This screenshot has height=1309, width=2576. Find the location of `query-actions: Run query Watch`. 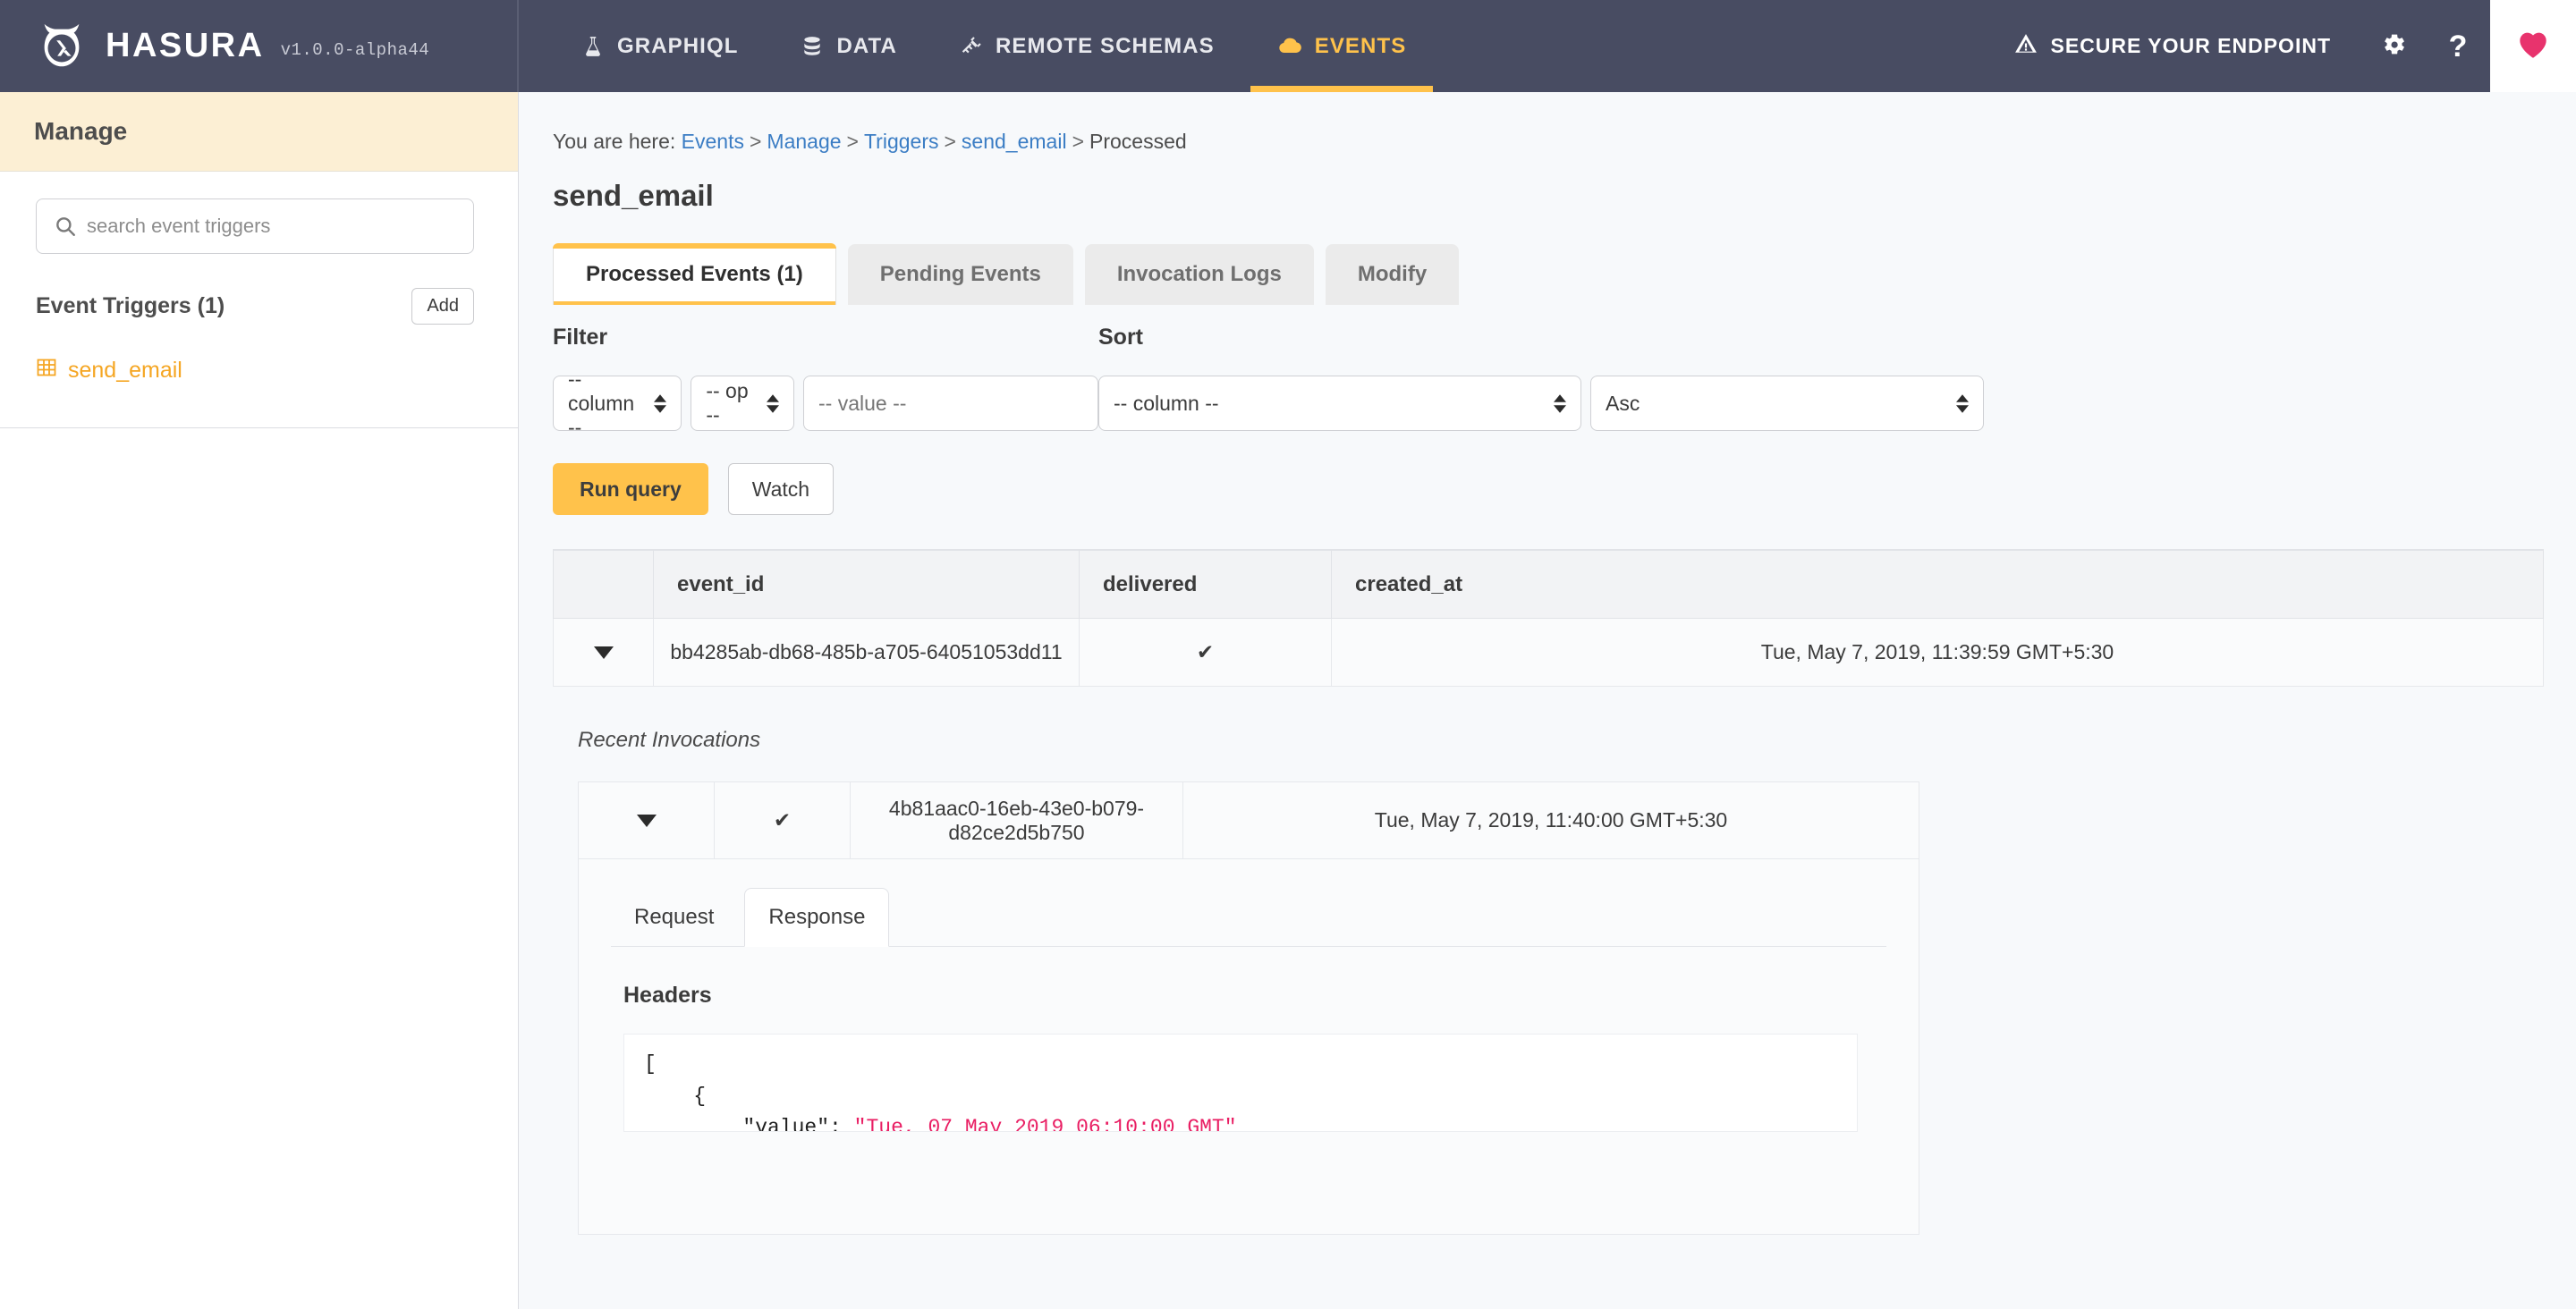

query-actions: Run query Watch is located at coordinates (1547, 473).